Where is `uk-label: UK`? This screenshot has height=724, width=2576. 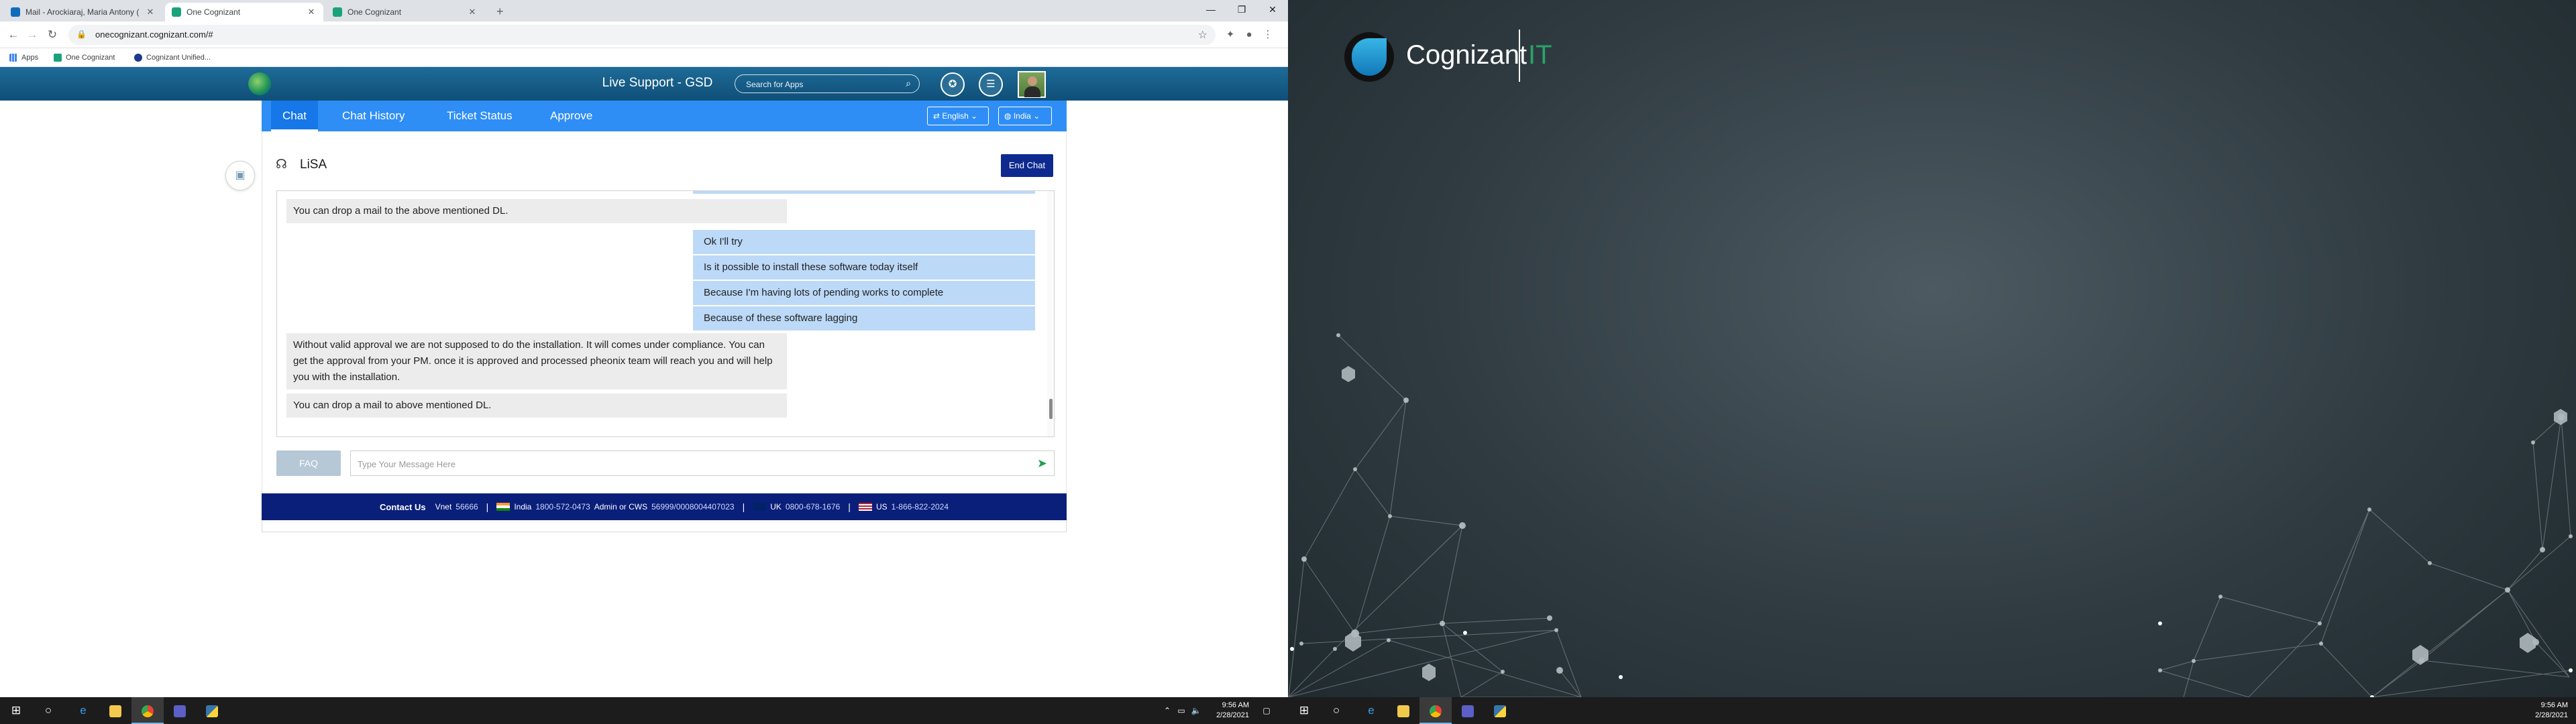 uk-label: UK is located at coordinates (776, 506).